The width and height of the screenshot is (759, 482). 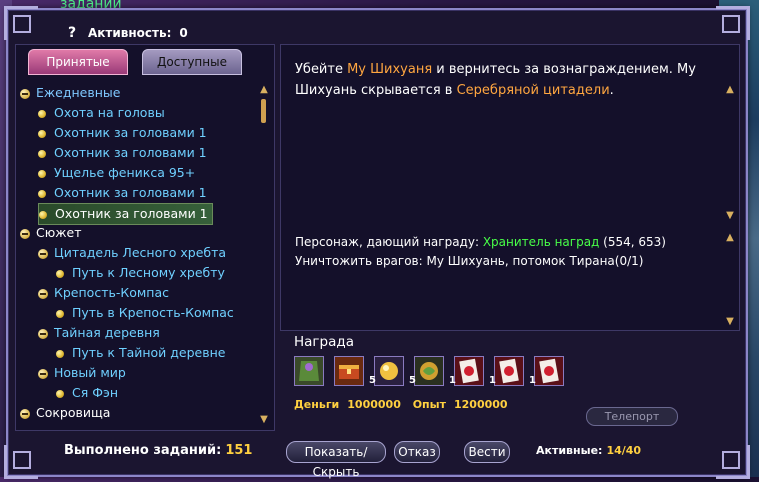 What do you see at coordinates (309, 371) in the screenshot?
I see `cloak-item-icon` at bounding box center [309, 371].